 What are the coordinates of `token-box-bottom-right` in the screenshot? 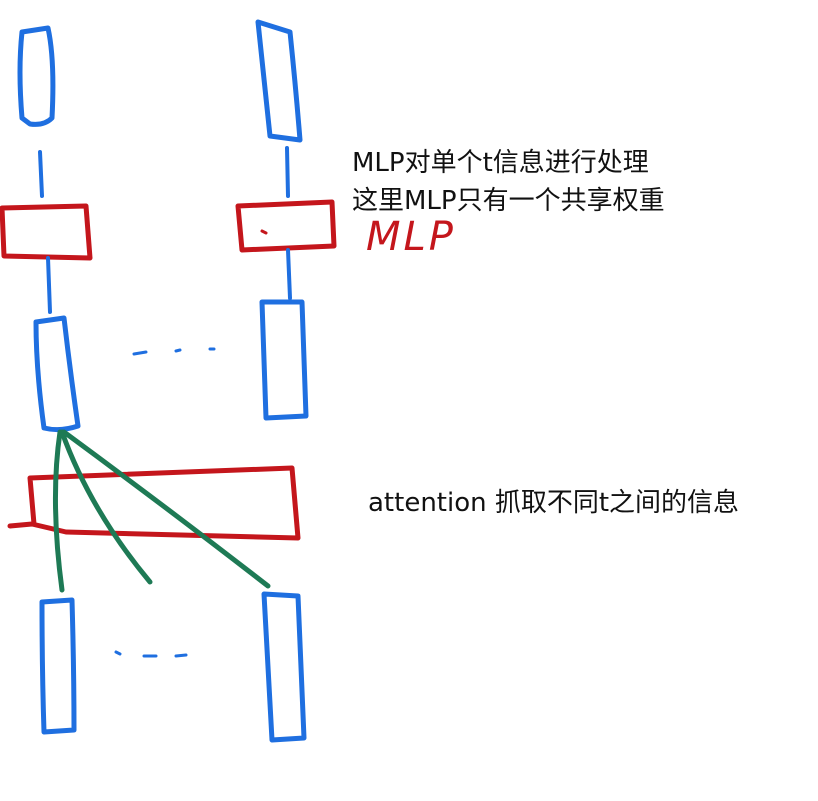 It's located at (284, 667).